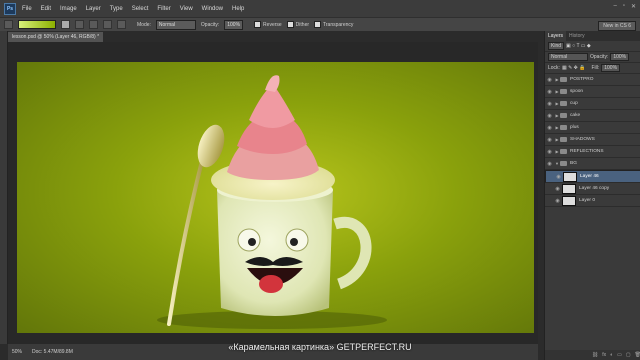  I want to click on blend-row: Normal Opacity: 100%, so click(592, 57).